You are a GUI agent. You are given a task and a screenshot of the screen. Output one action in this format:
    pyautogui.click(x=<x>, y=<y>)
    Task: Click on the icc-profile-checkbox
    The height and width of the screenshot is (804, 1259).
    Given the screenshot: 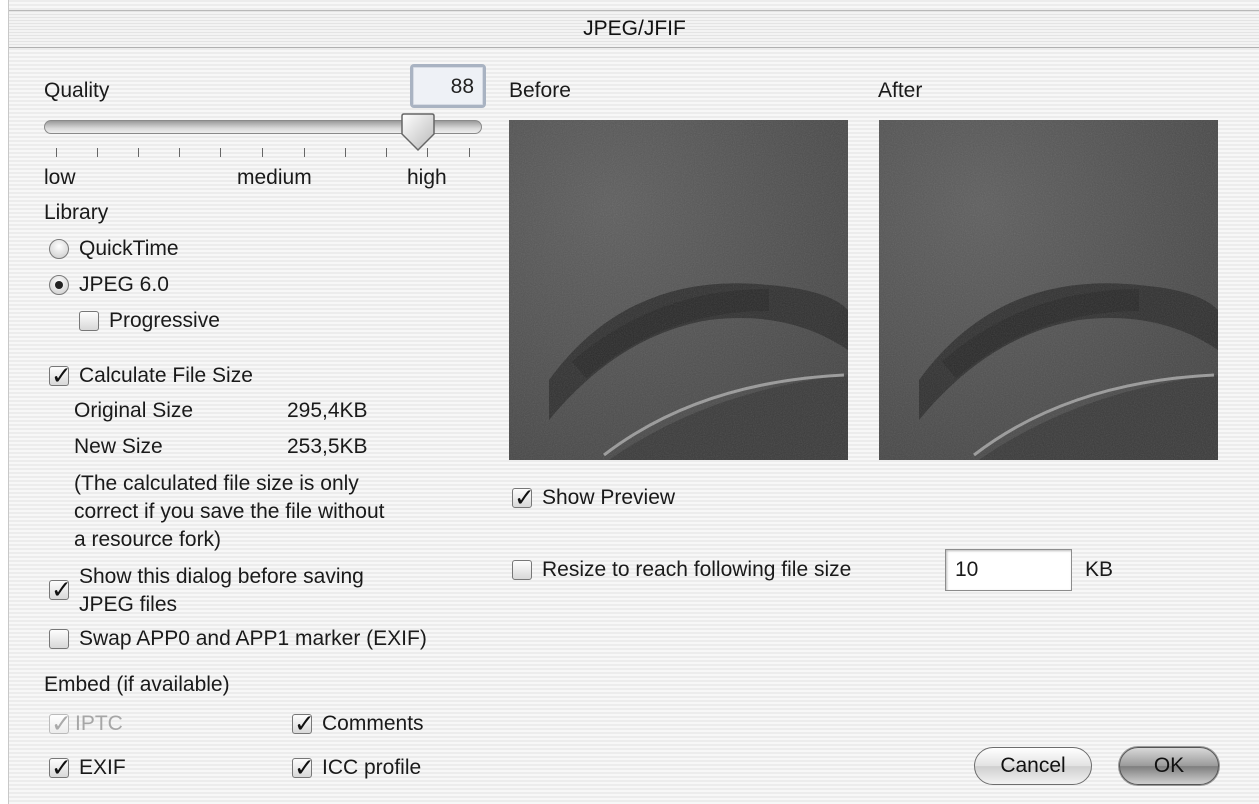 What is the action you would take?
    pyautogui.click(x=303, y=767)
    